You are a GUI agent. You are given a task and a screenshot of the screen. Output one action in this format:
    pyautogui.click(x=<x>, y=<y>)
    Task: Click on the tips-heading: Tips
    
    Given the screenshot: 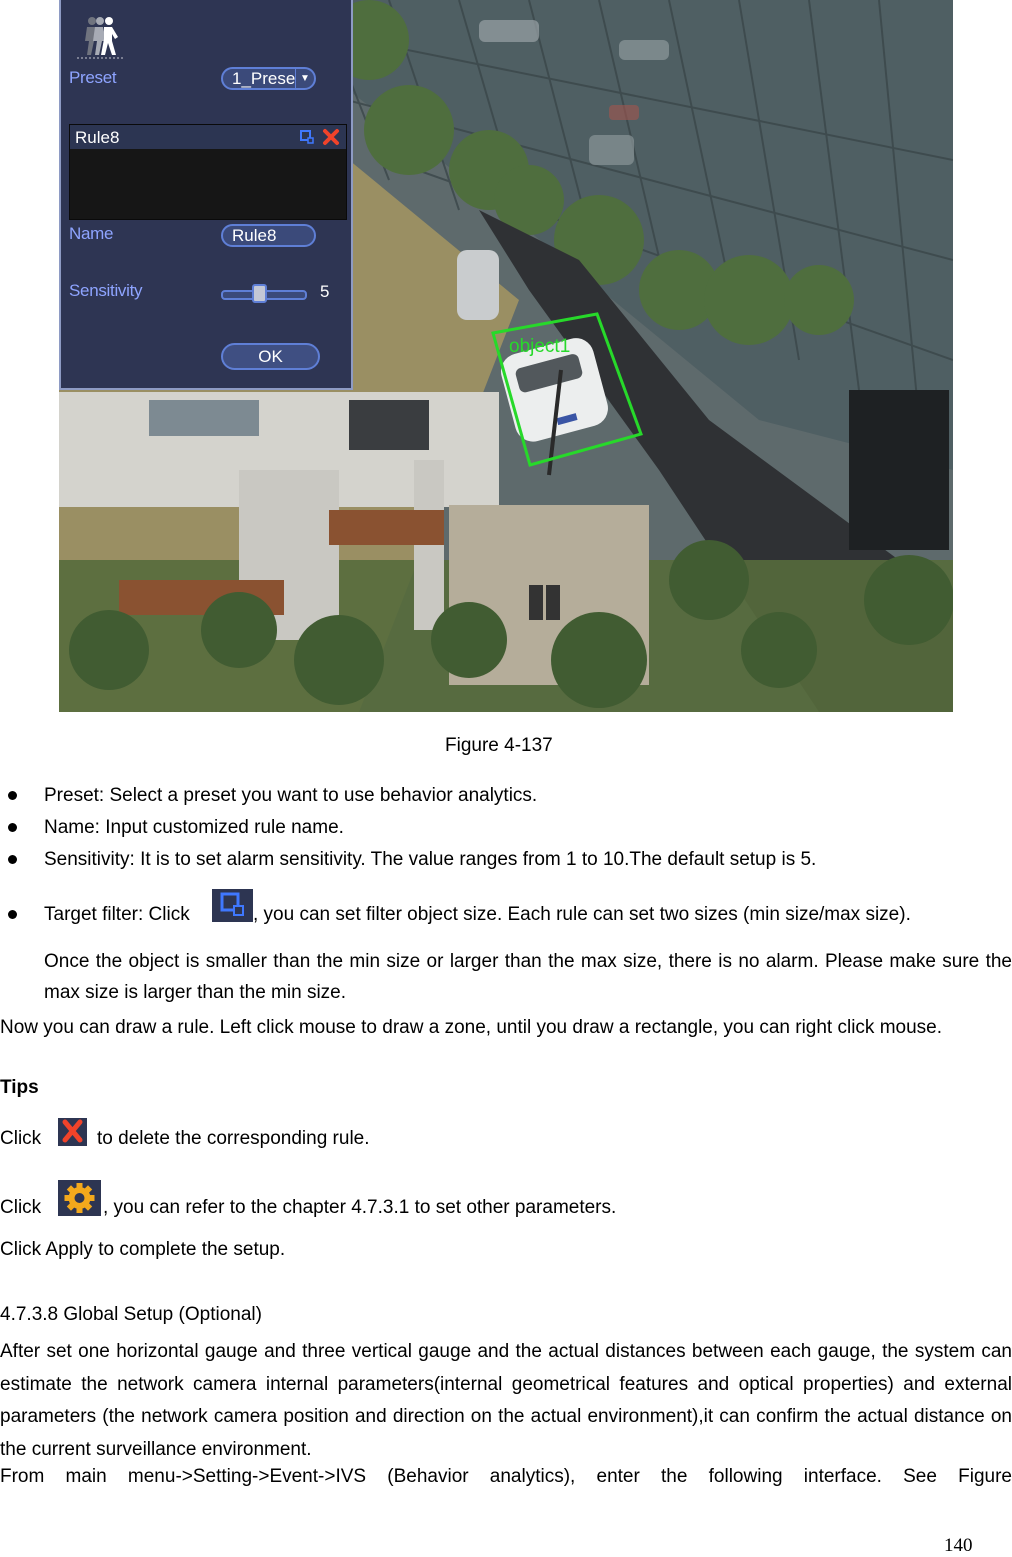 What is the action you would take?
    pyautogui.click(x=19, y=1087)
    